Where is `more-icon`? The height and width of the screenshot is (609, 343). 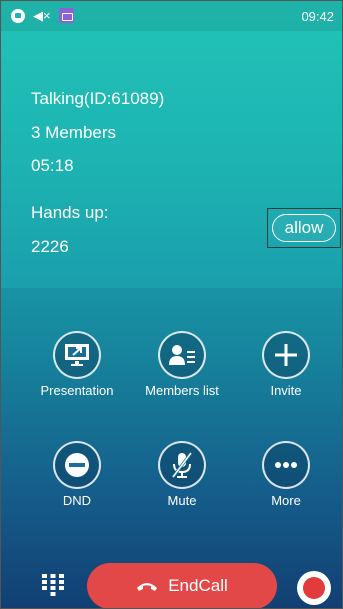
more-icon is located at coordinates (286, 465).